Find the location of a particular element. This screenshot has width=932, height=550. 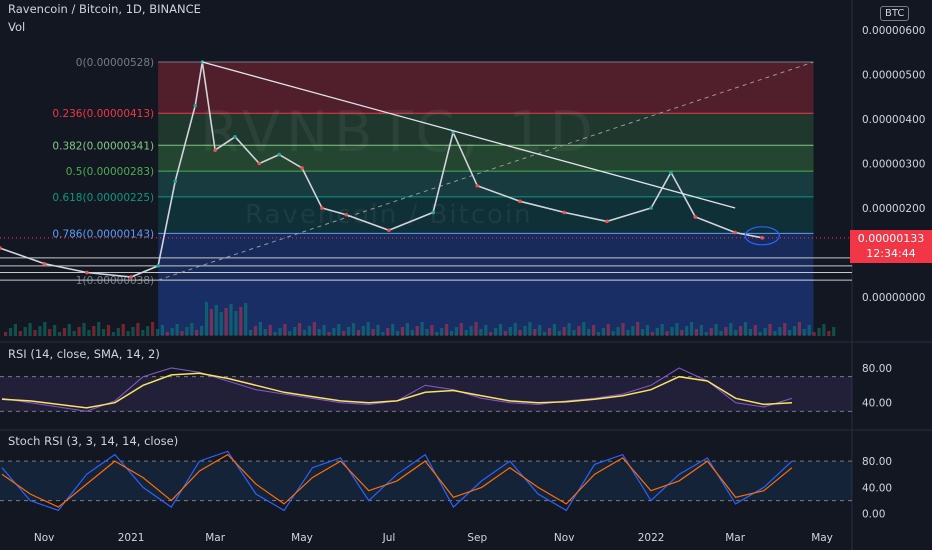

price-axis-tick: 0.00000600 is located at coordinates (893, 31).